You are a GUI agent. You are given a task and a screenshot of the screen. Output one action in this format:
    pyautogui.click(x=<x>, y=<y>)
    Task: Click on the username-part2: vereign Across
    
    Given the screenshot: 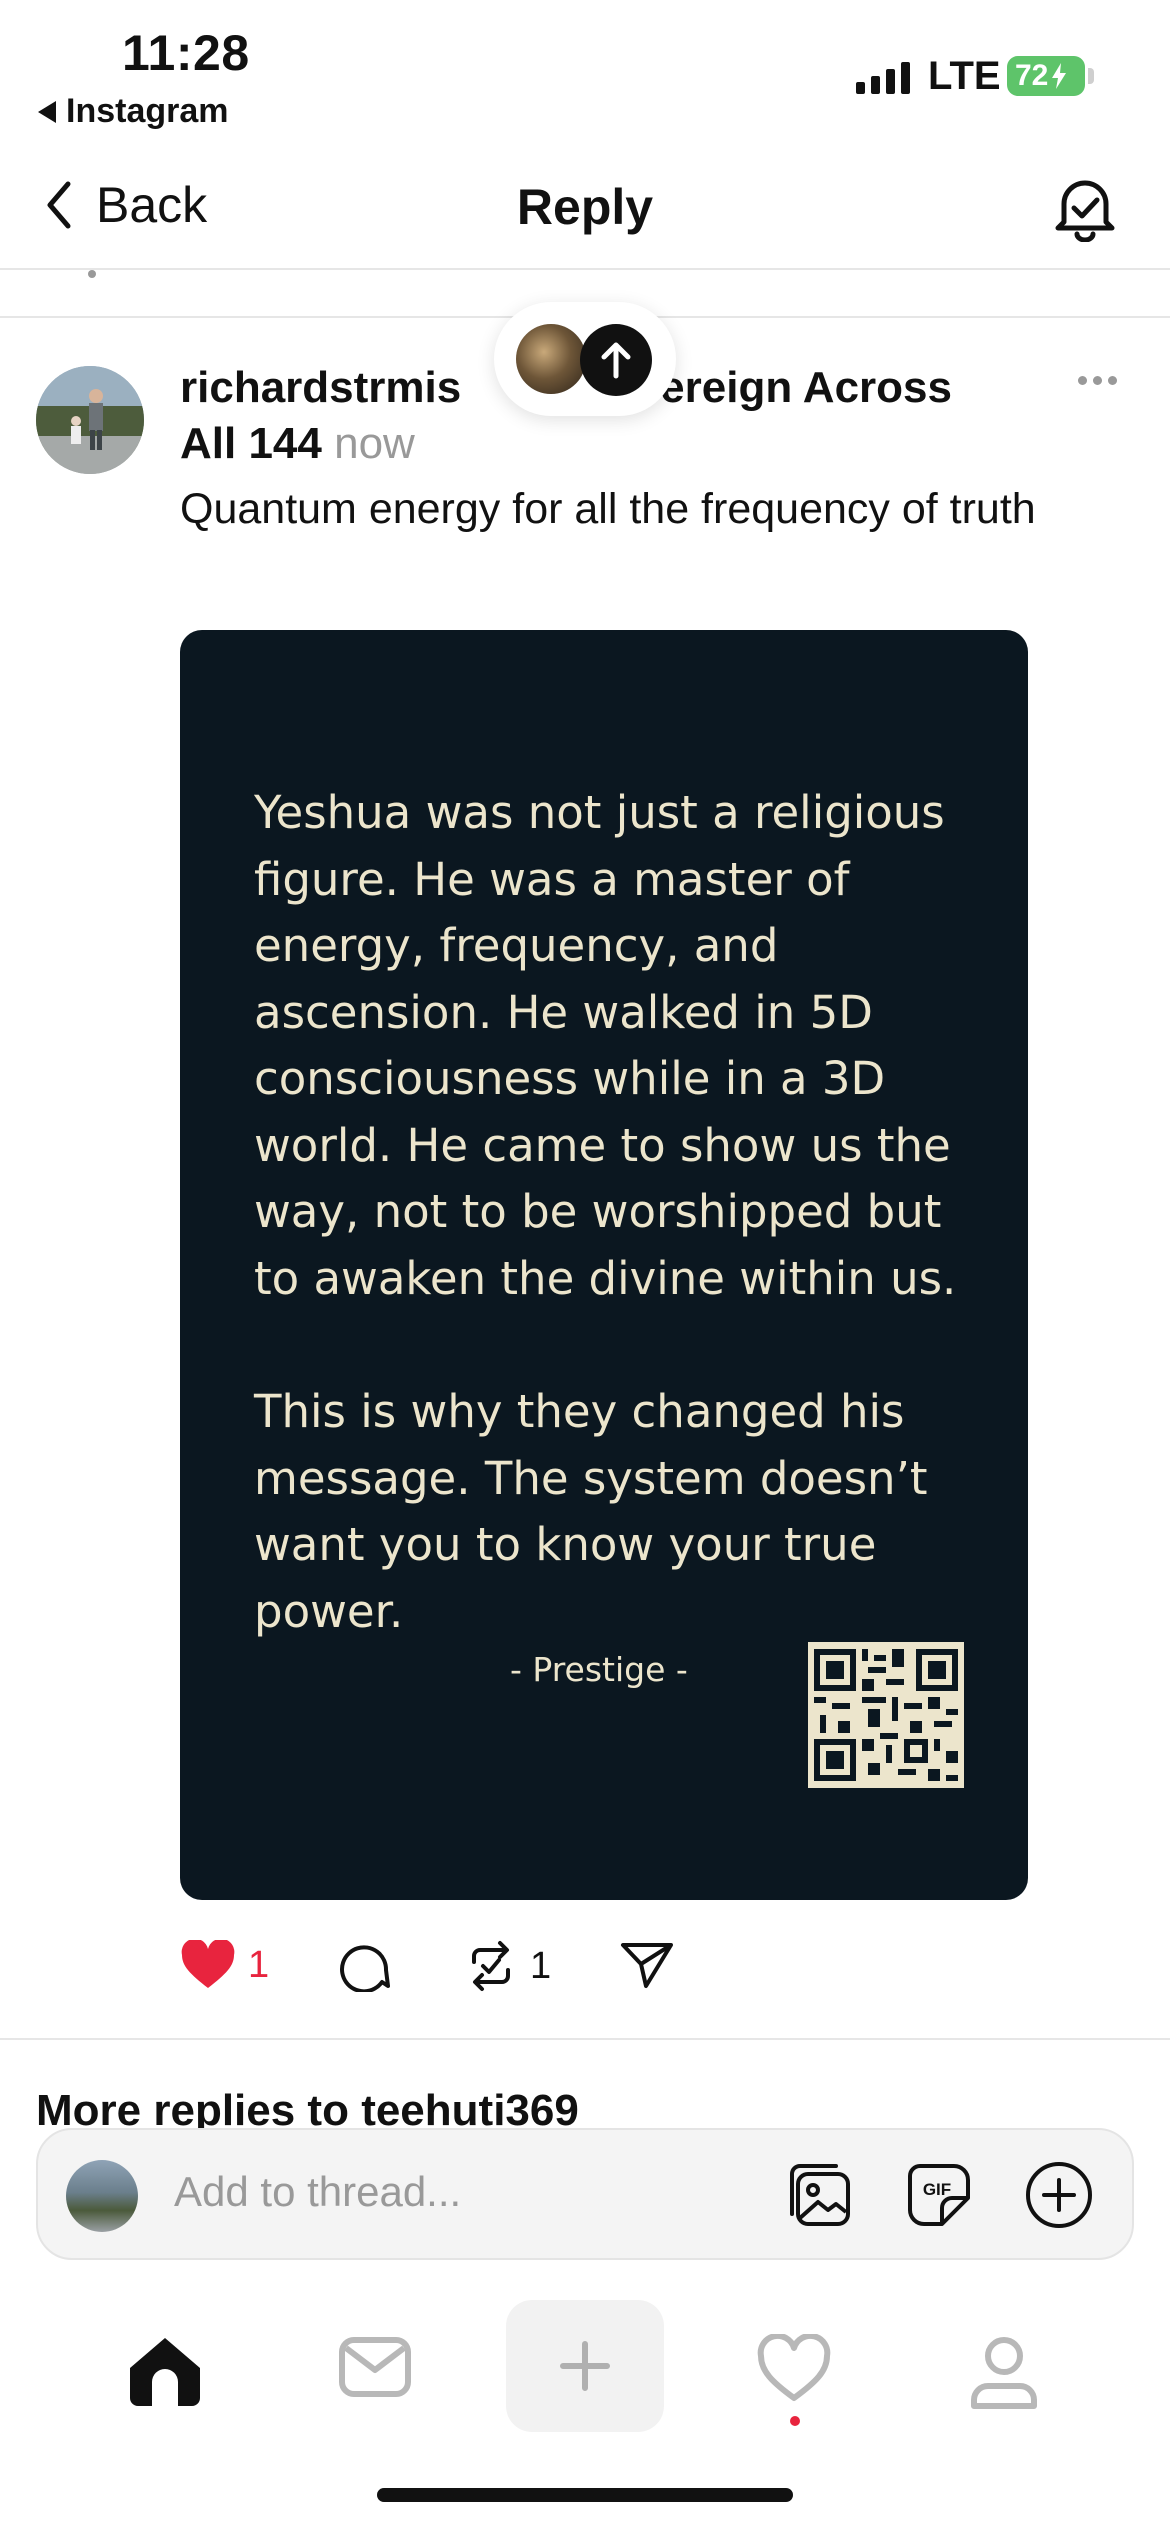 What is the action you would take?
    pyautogui.click(x=793, y=387)
    